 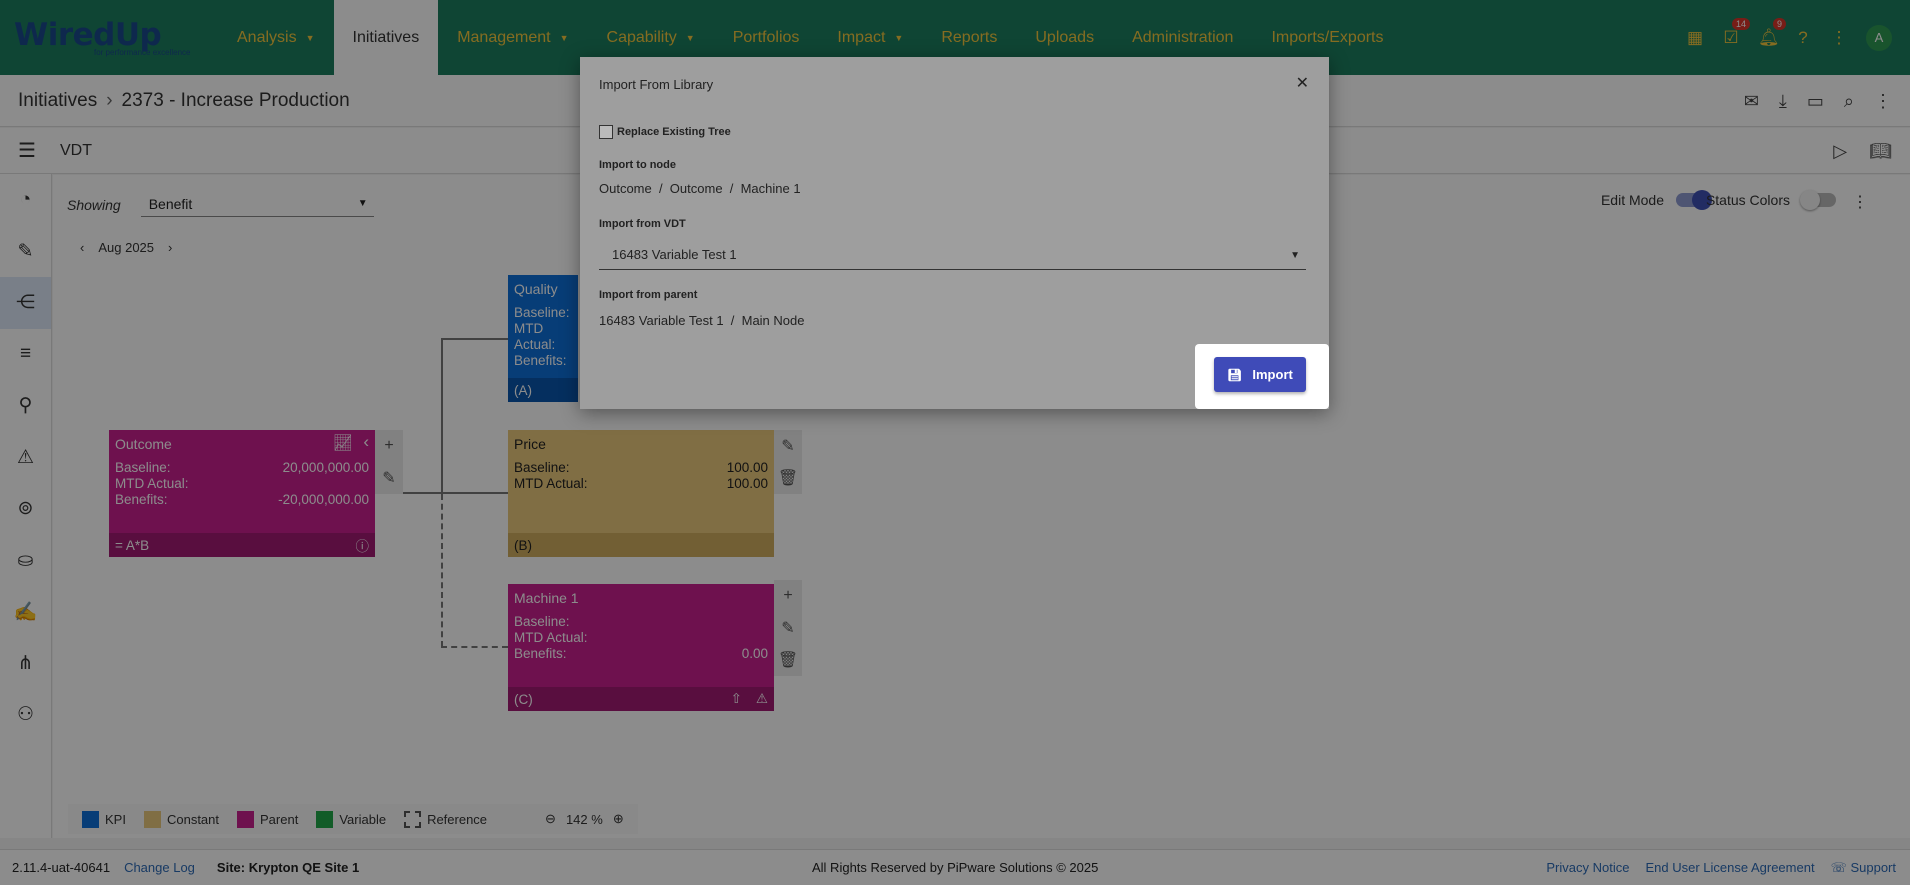 What do you see at coordinates (674, 254) in the screenshot?
I see `select-value: 16483 Variable Test 1` at bounding box center [674, 254].